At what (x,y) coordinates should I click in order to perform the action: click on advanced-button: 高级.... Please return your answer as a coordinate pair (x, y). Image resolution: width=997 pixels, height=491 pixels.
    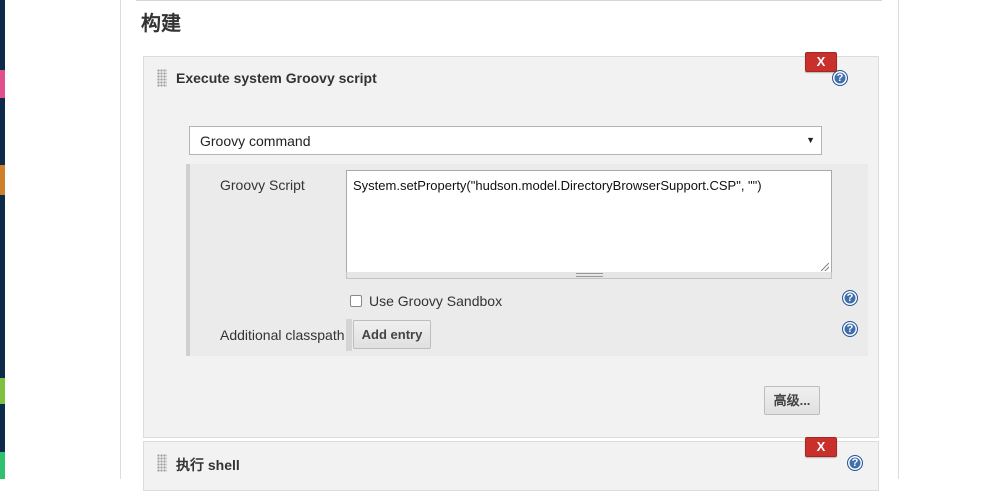
    Looking at the image, I should click on (792, 400).